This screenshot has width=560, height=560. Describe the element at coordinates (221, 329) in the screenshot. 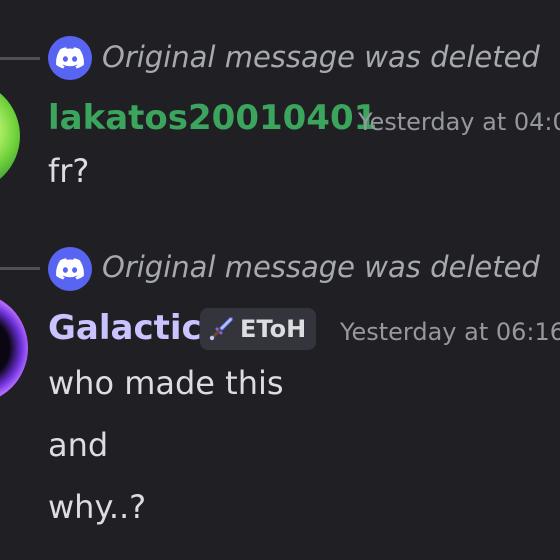

I see `sword-icon` at that location.